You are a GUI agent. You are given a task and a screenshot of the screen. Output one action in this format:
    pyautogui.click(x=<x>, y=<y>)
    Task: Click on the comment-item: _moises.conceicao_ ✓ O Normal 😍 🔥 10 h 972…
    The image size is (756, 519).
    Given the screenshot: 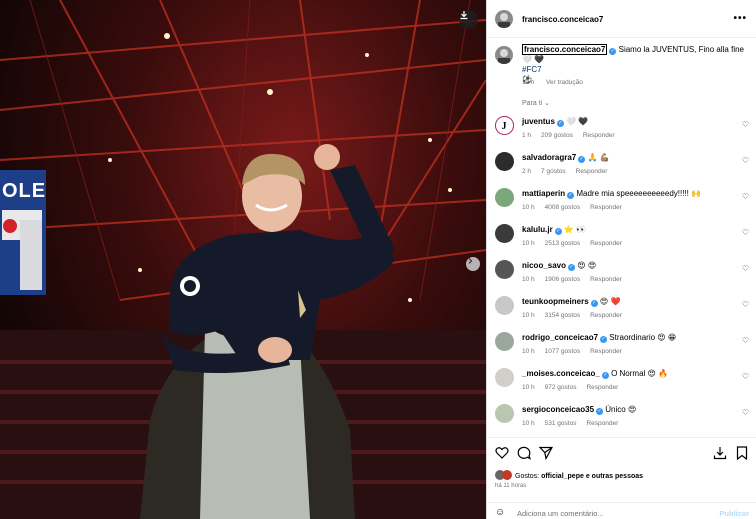 What is the action you would take?
    pyautogui.click(x=621, y=381)
    